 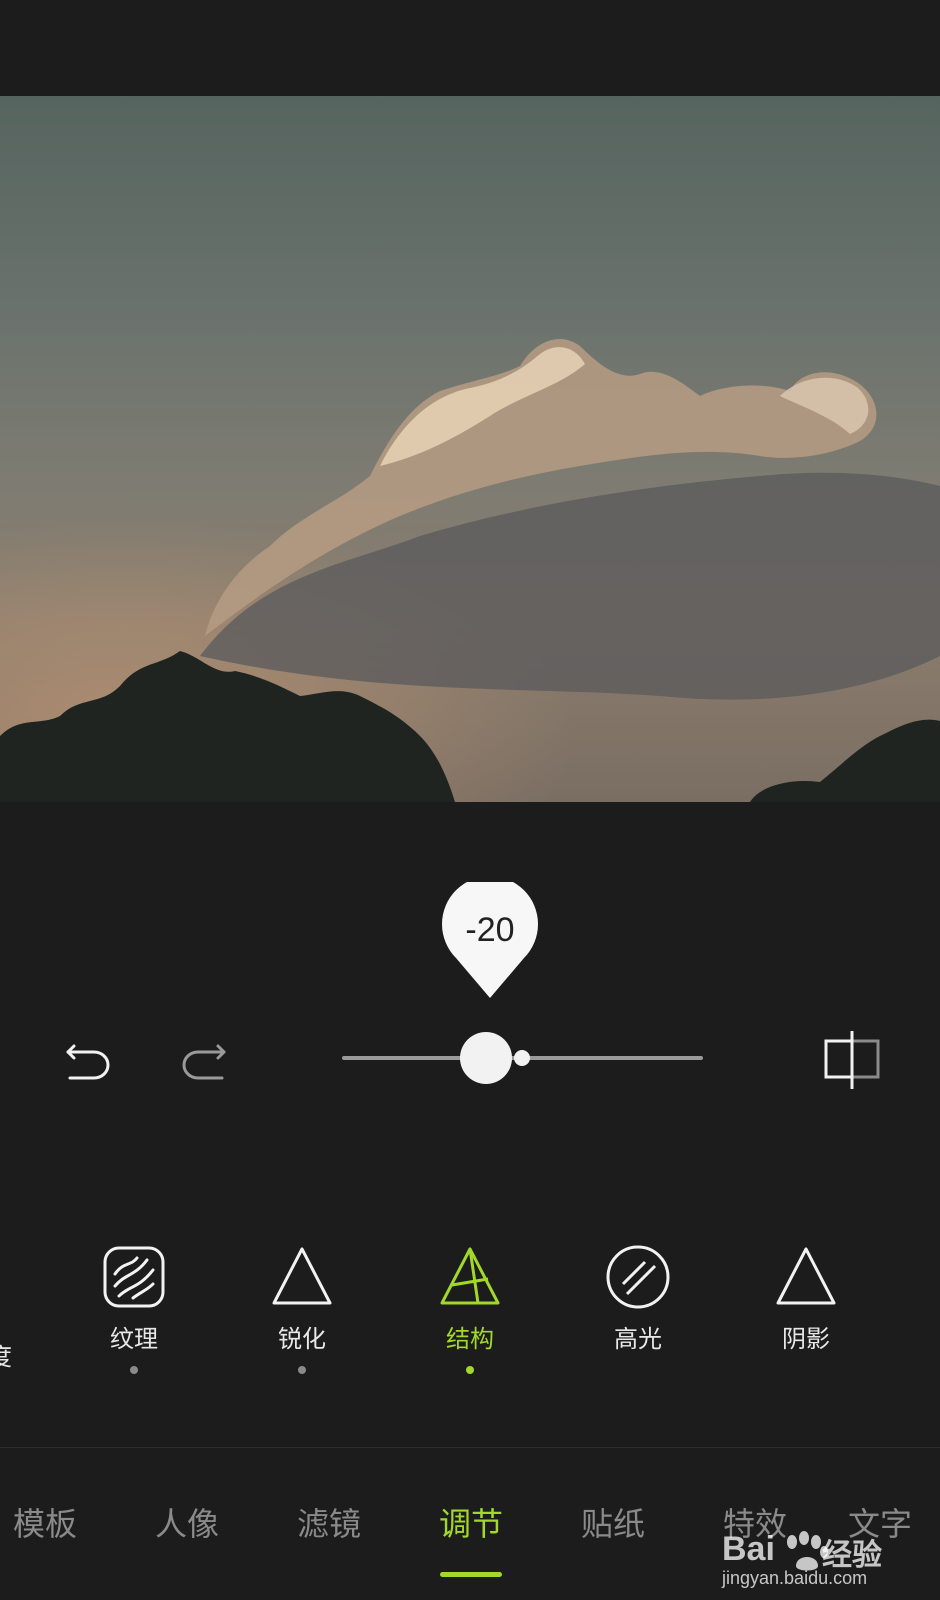 I want to click on slider-handle, so click(x=486, y=1058).